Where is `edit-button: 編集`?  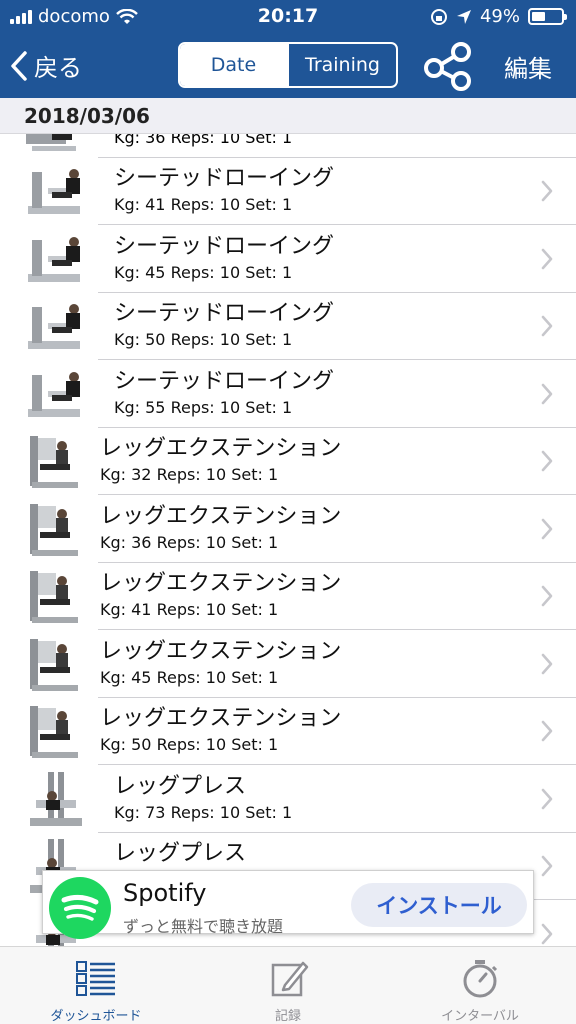
edit-button: 編集 is located at coordinates (528, 66).